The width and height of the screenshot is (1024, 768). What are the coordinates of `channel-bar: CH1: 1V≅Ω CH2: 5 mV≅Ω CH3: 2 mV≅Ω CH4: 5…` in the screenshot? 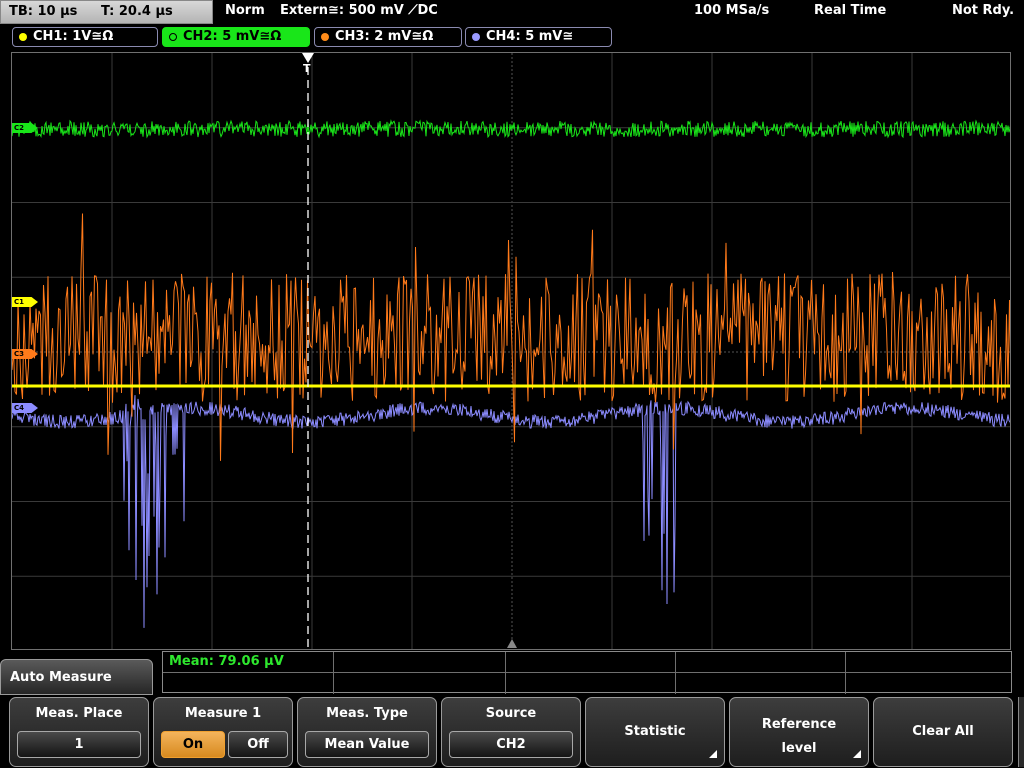 It's located at (512, 37).